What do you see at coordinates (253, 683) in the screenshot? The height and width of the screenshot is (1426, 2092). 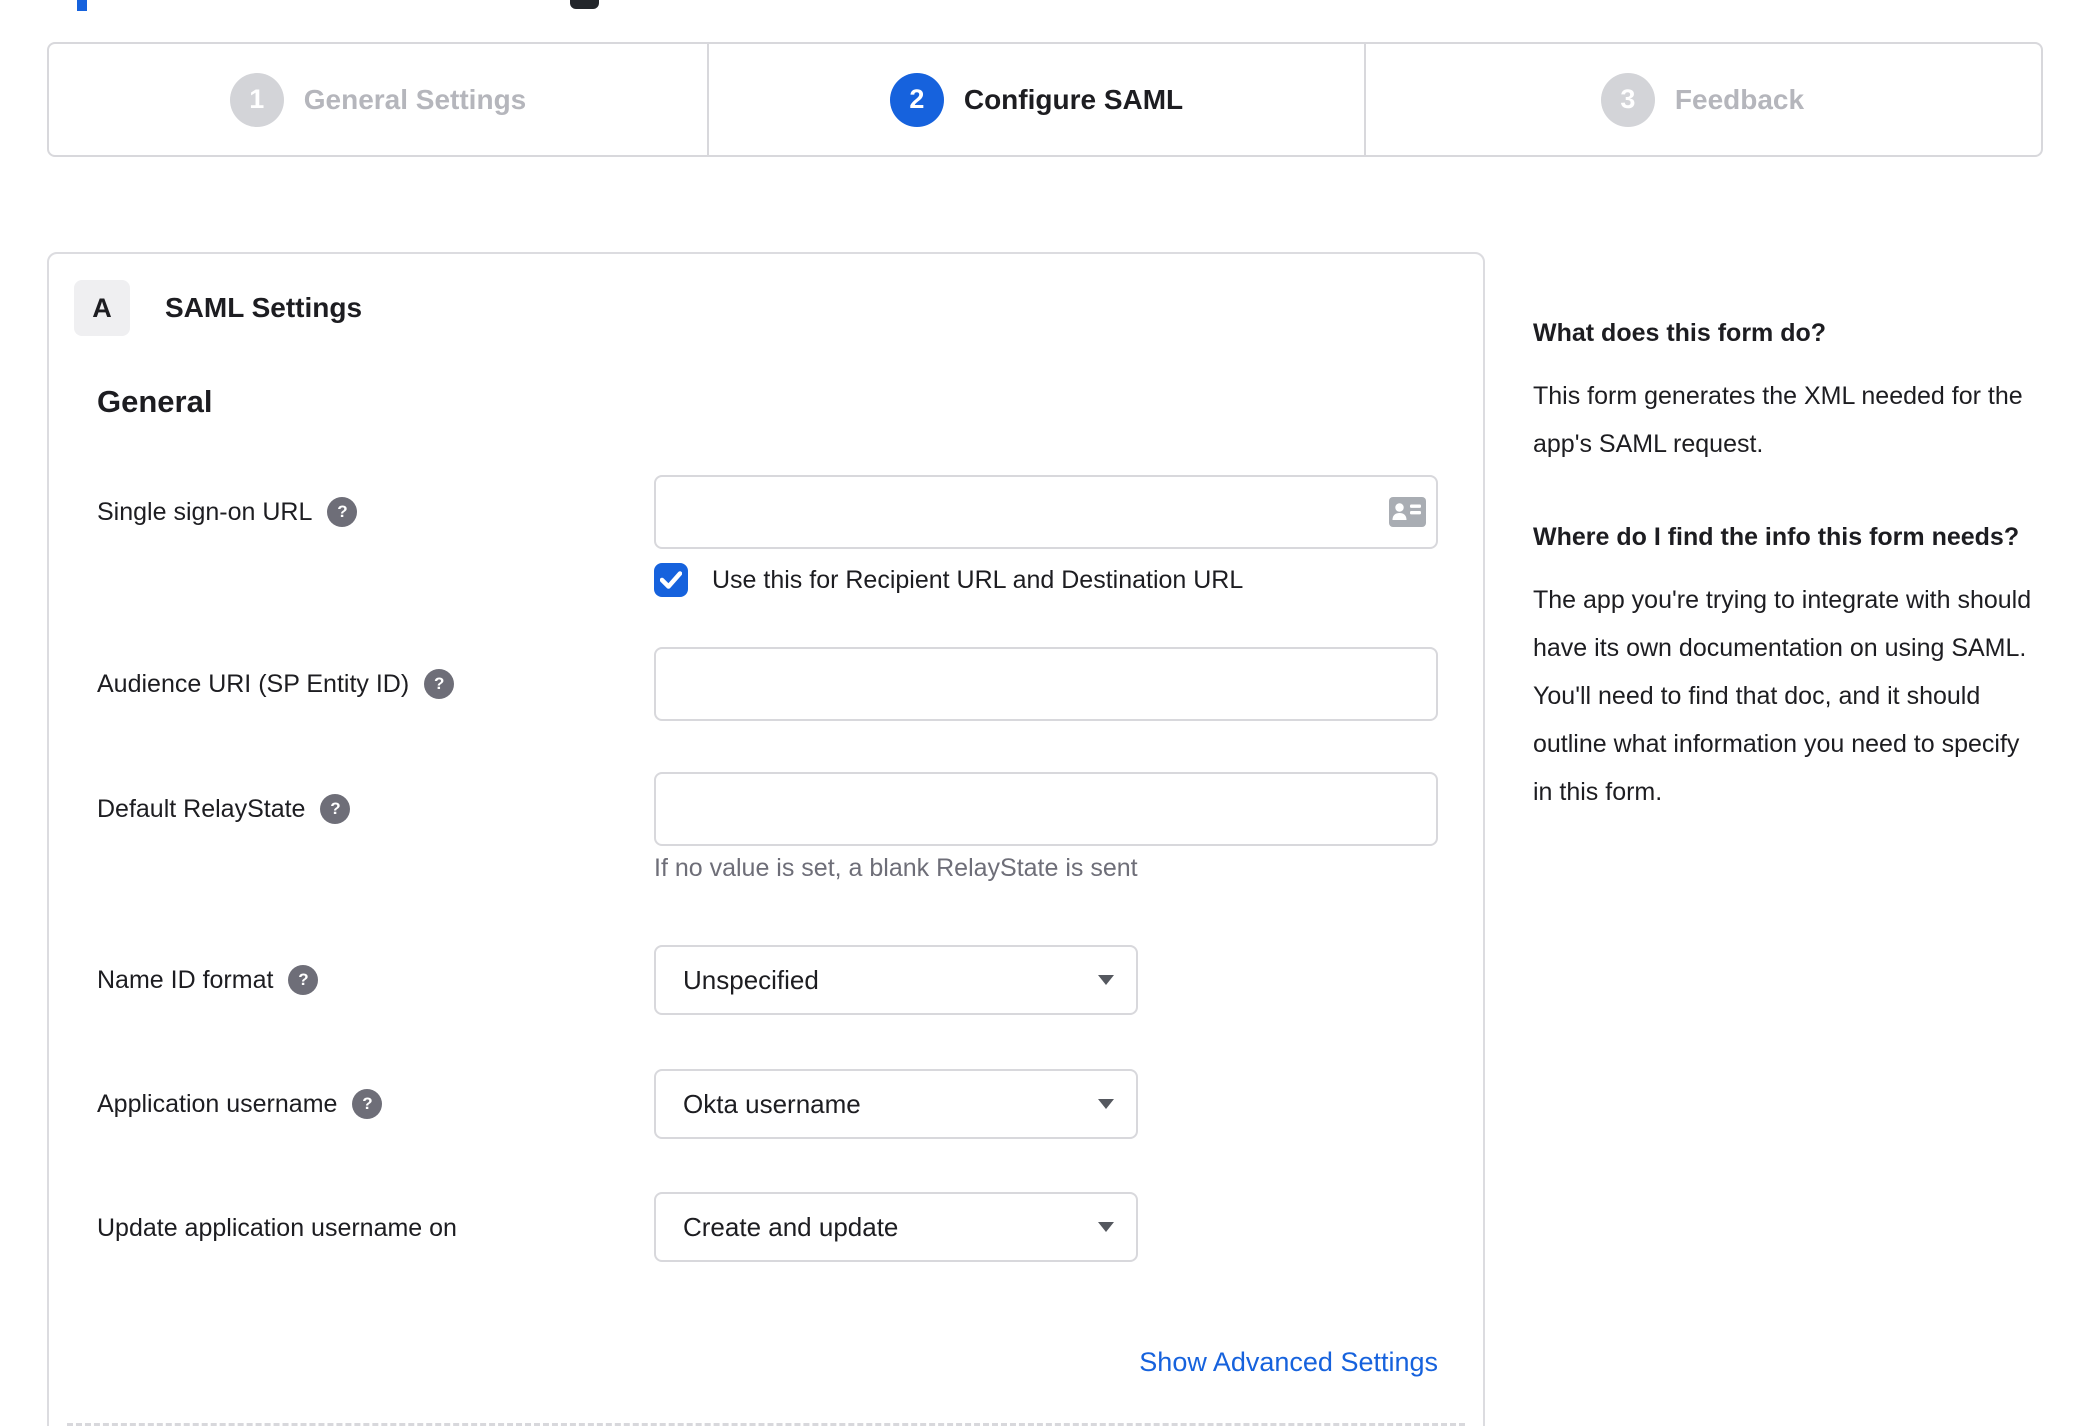 I see `audience-uri-label-text: Audience URI (SP Entity ID)` at bounding box center [253, 683].